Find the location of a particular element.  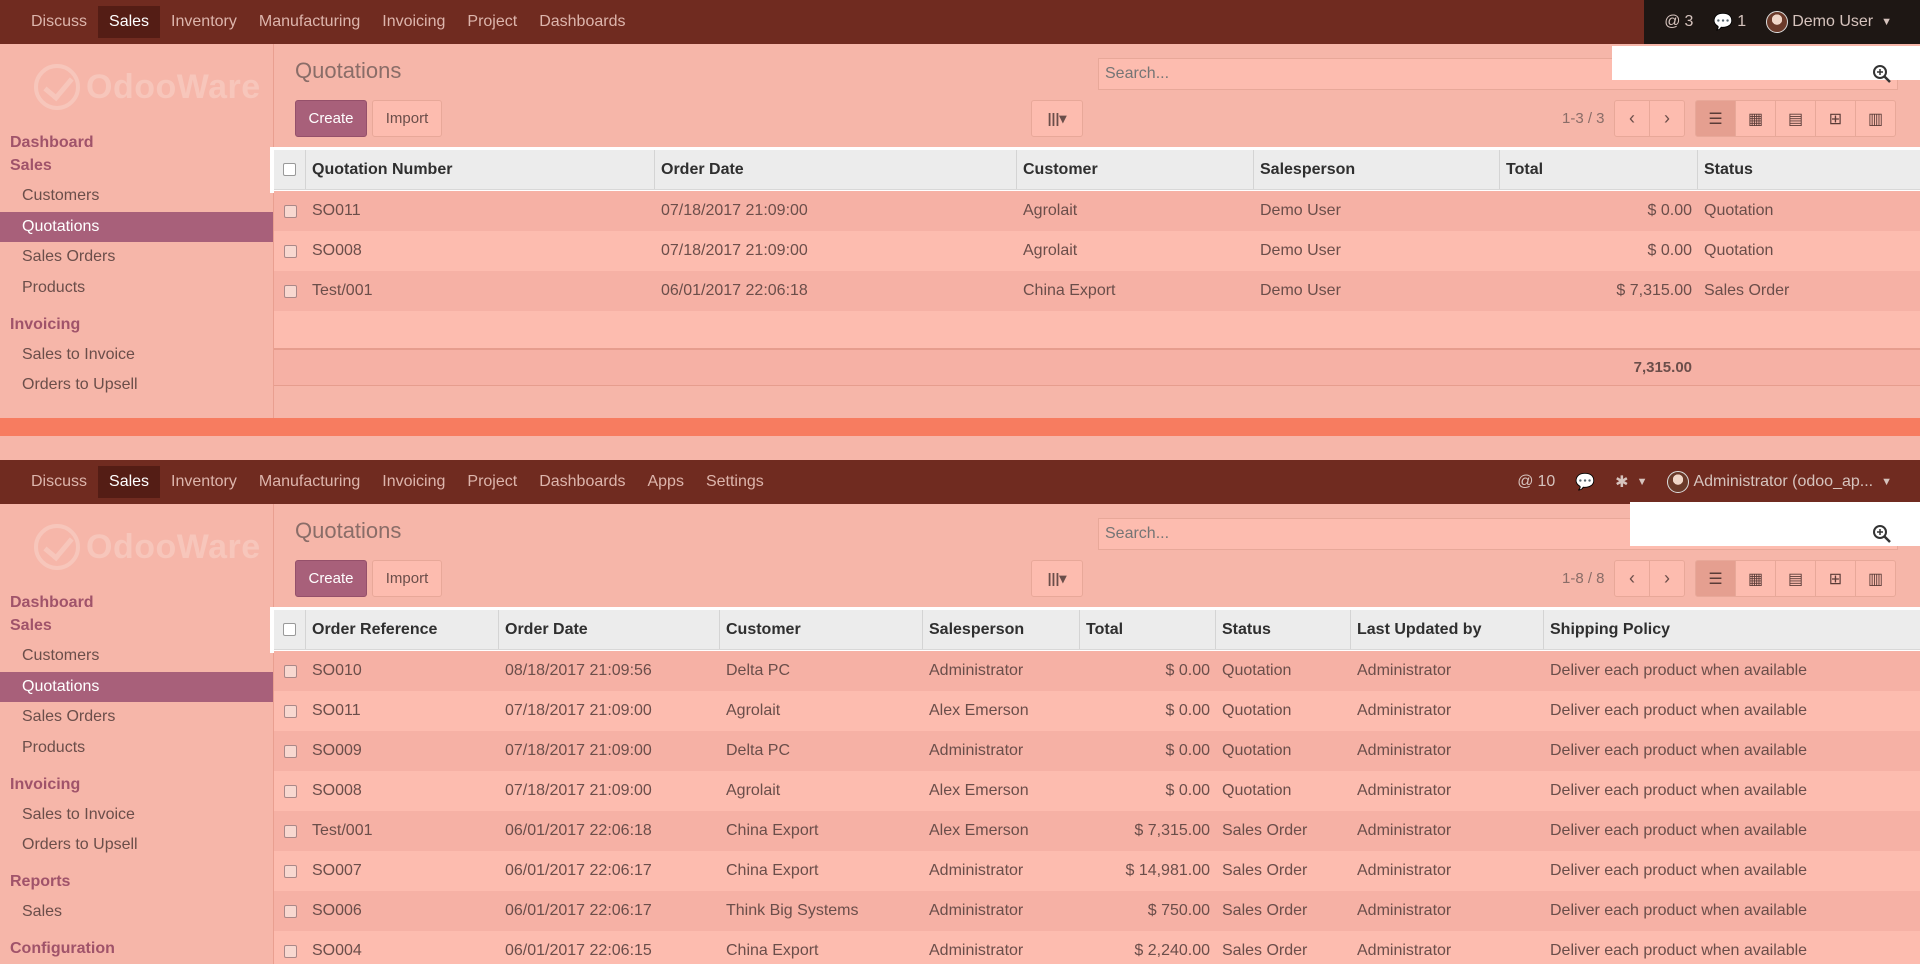

column-header: Order Reference is located at coordinates (402, 629).